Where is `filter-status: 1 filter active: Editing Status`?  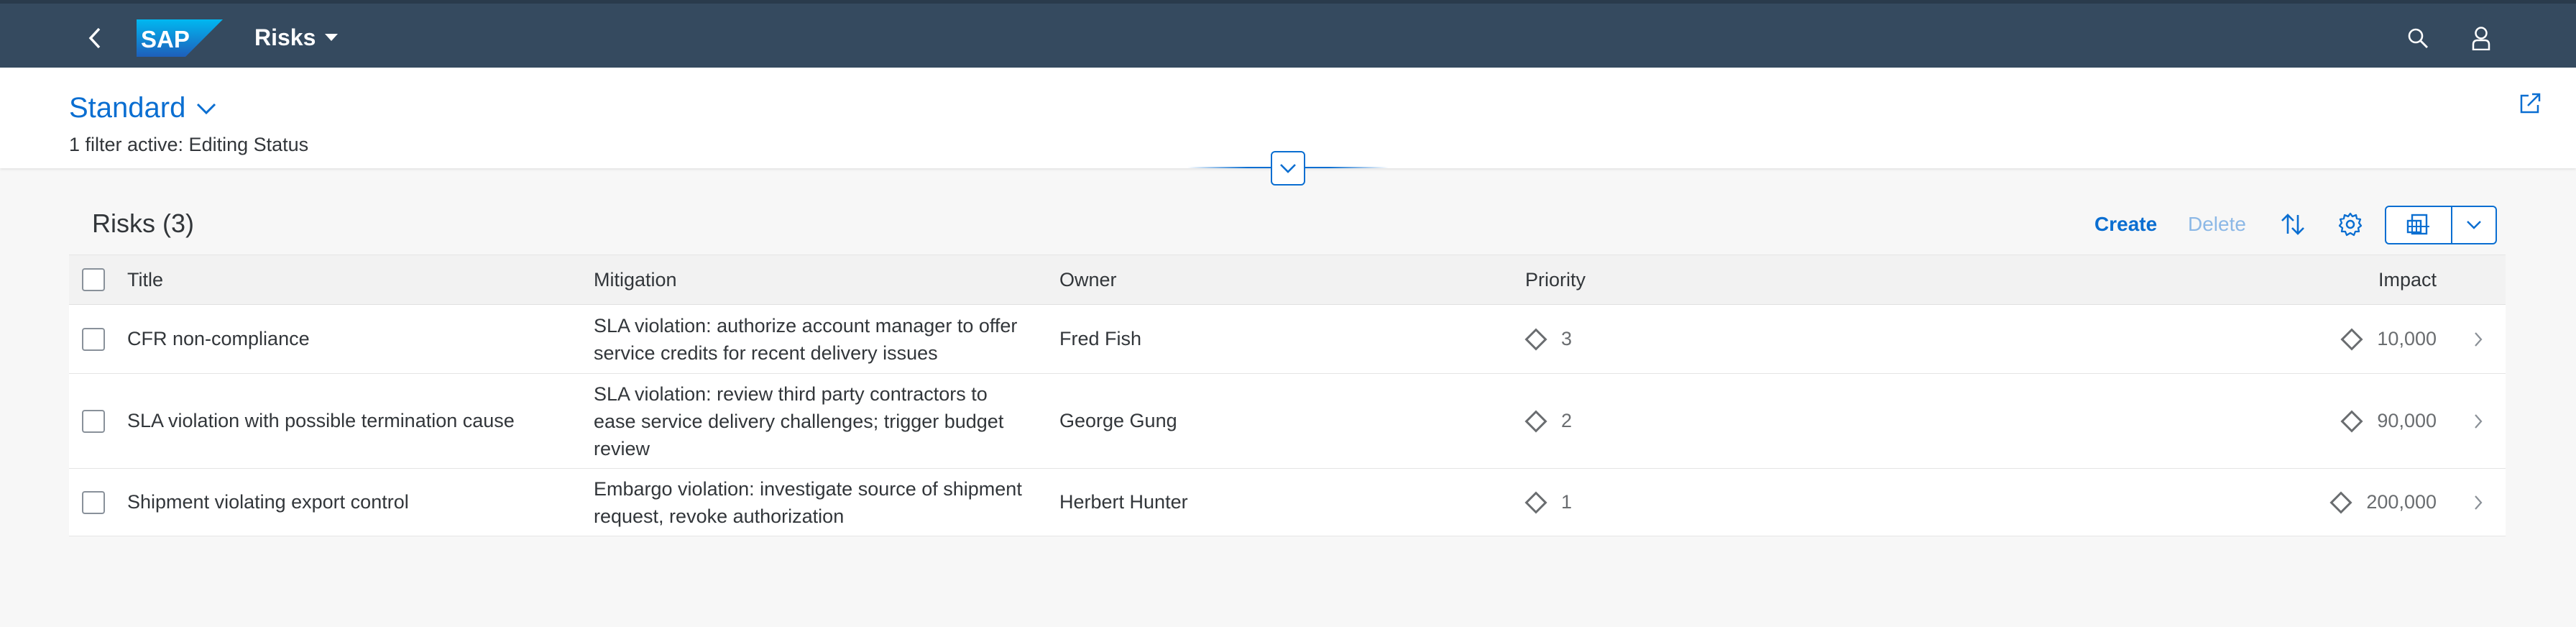
filter-status: 1 filter active: Editing Status is located at coordinates (189, 144).